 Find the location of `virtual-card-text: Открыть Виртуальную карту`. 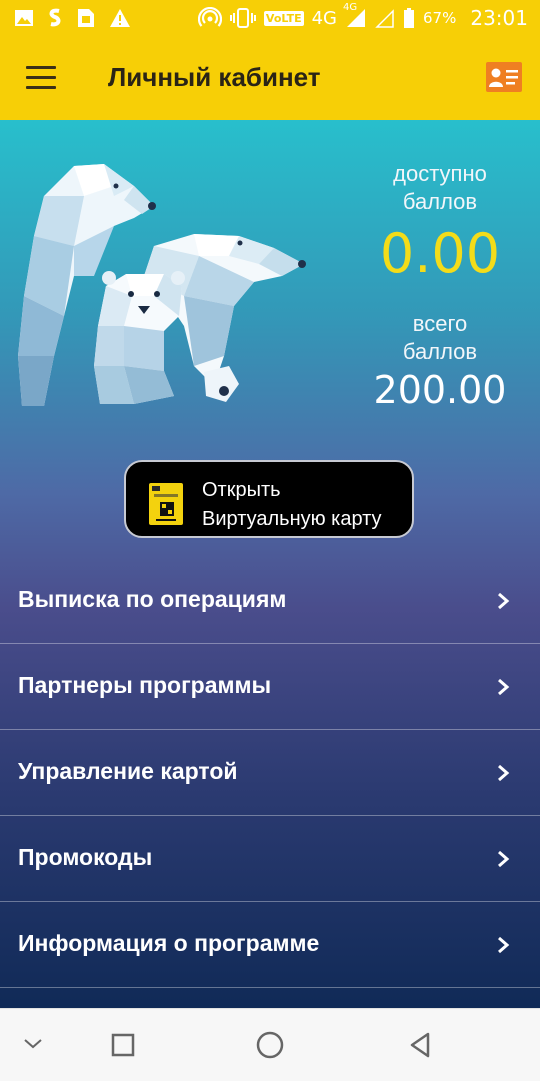

virtual-card-text: Открыть Виртуальную карту is located at coordinates (292, 505).